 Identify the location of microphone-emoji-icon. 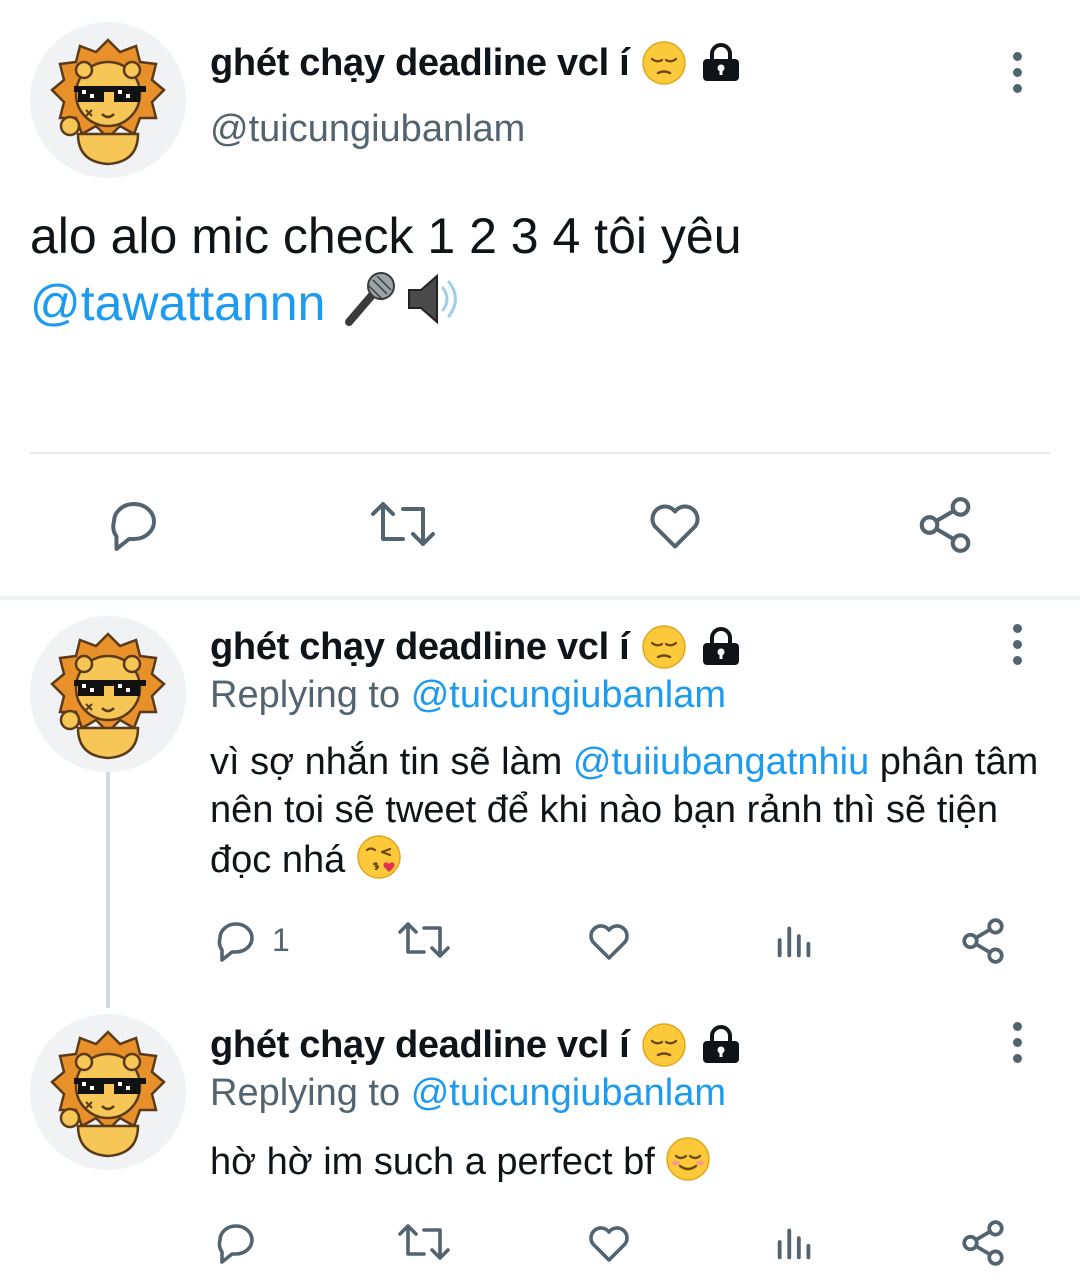
(370, 299).